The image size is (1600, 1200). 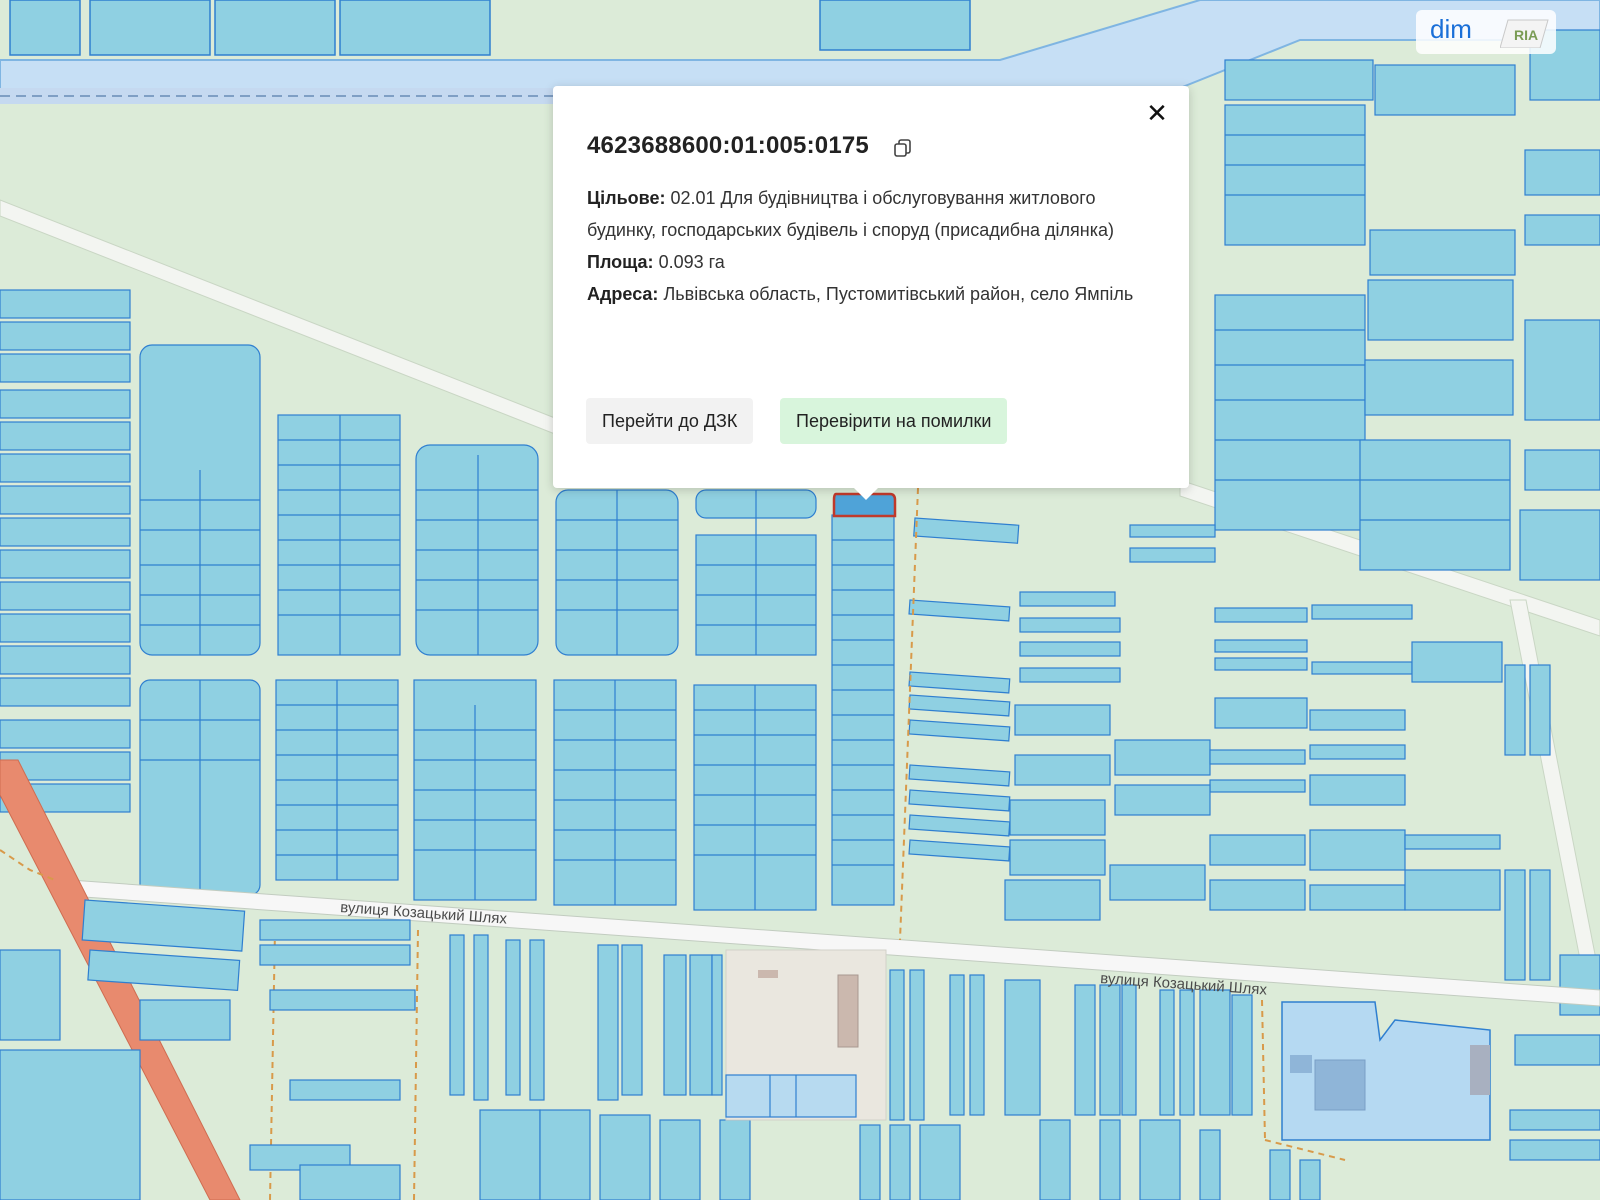 What do you see at coordinates (791, 1096) in the screenshot?
I see `blue-parcel-bottom` at bounding box center [791, 1096].